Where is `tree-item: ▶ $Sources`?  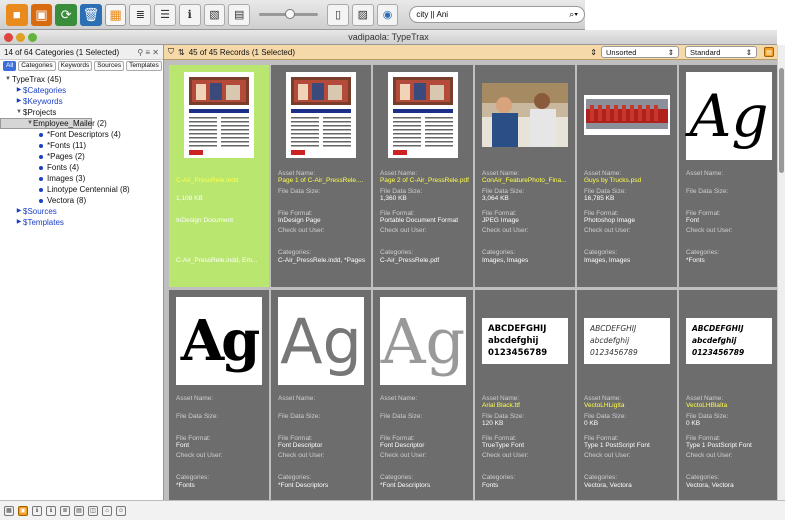 tree-item: ▶ $Sources is located at coordinates (81, 211).